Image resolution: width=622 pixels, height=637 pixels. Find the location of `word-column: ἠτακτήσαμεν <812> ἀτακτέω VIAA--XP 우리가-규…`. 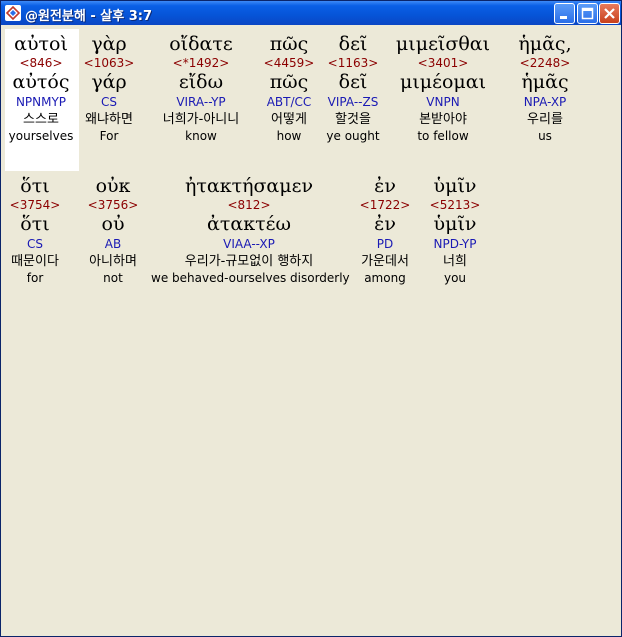

word-column: ἠτακτήσαμεν <812> ἀτακτέω VIAA--XP 우리가-규… is located at coordinates (250, 230).